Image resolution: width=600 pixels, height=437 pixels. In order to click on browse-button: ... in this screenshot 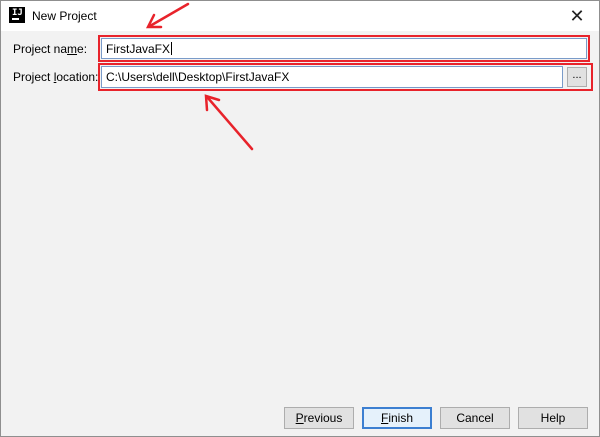, I will do `click(577, 77)`.